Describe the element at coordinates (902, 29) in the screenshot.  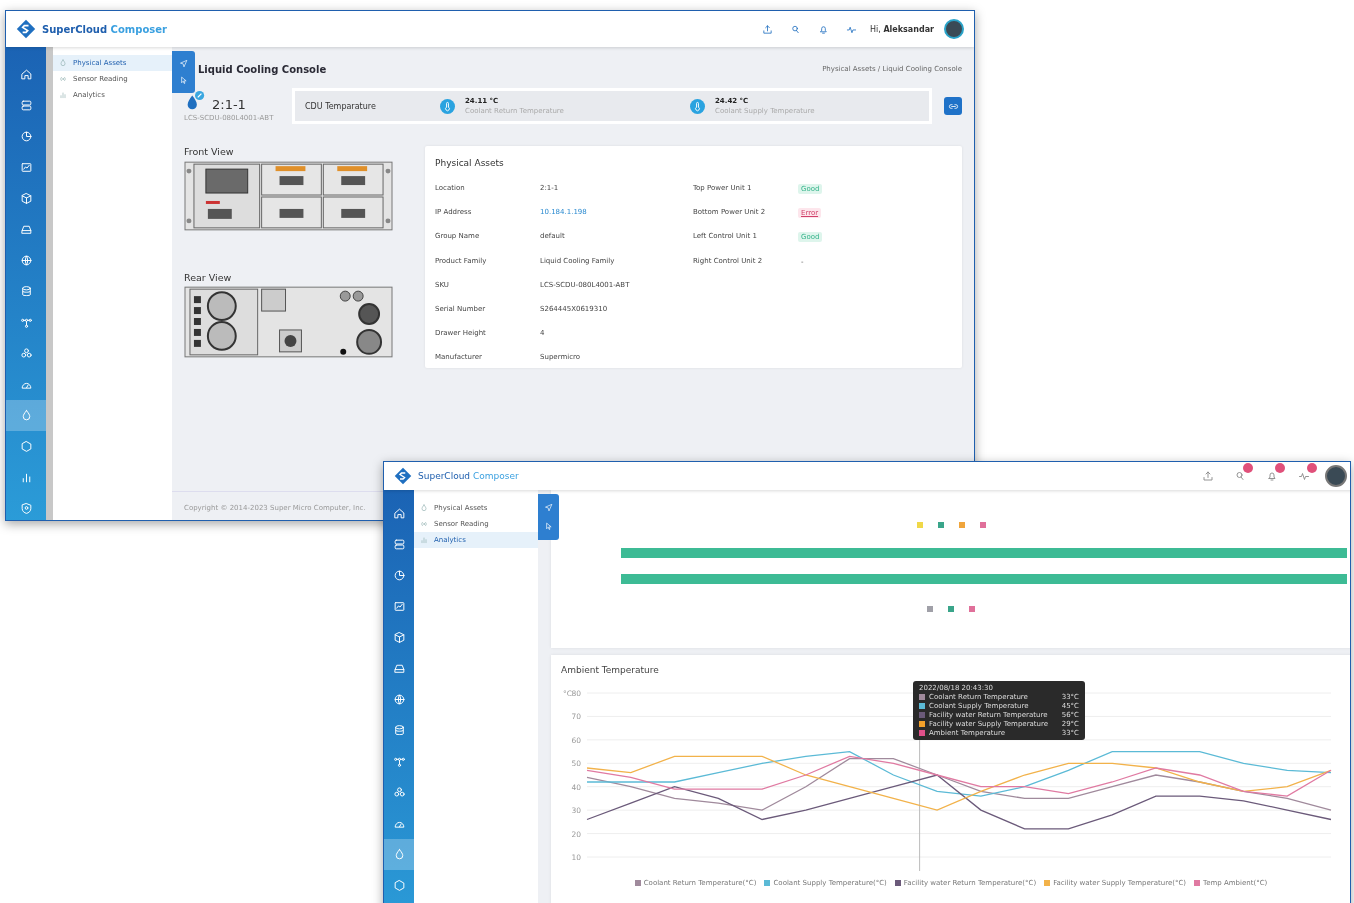
I see `user-greeting: Hi, Aleksandar` at that location.